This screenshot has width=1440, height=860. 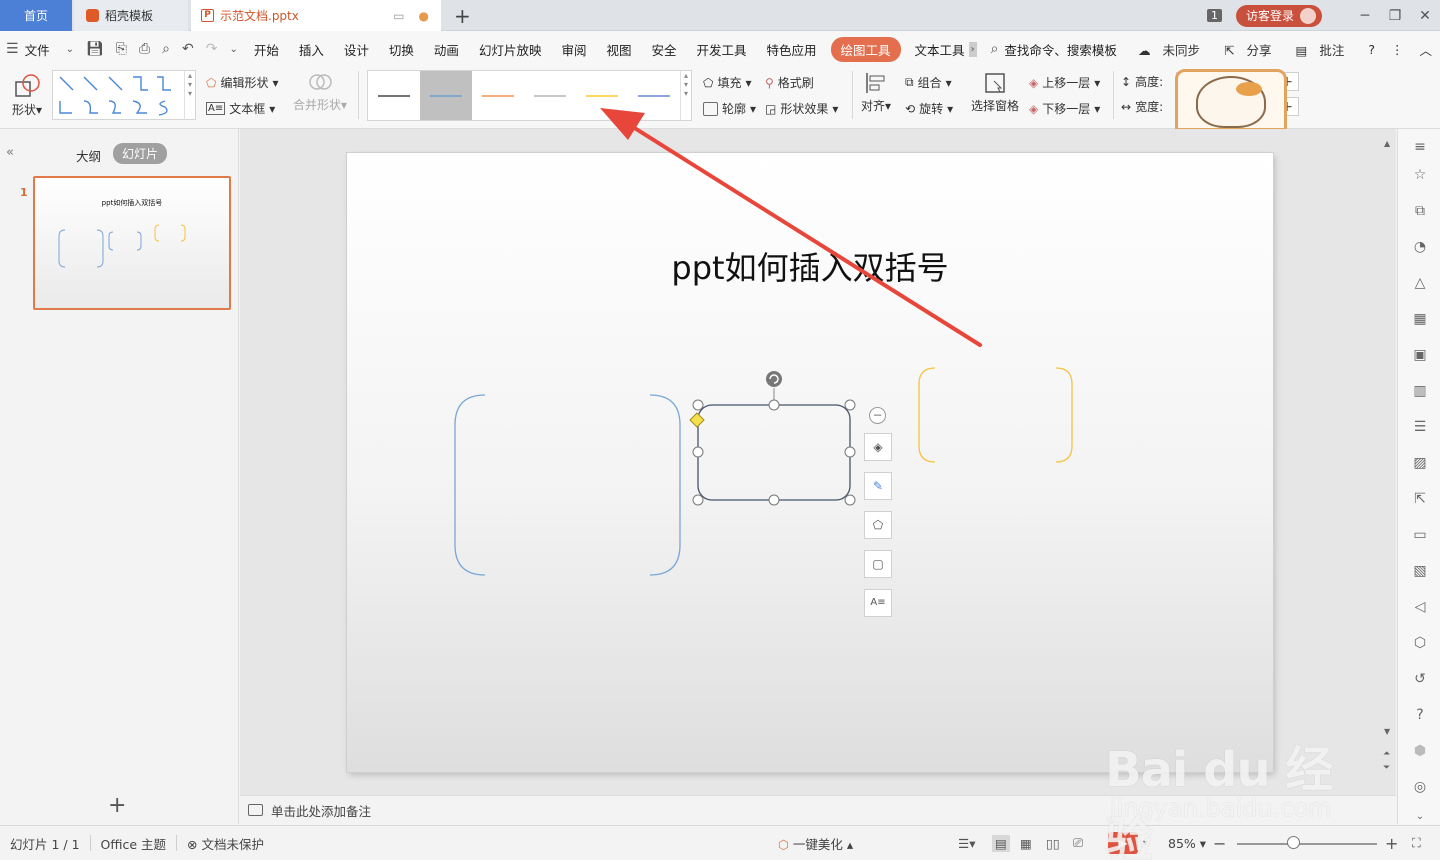 I want to click on chevron-down-icon: ⌄, so click(x=70, y=49).